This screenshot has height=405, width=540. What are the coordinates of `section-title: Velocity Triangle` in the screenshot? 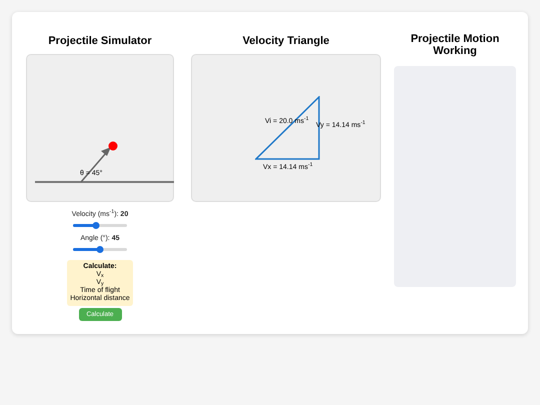 It's located at (286, 41).